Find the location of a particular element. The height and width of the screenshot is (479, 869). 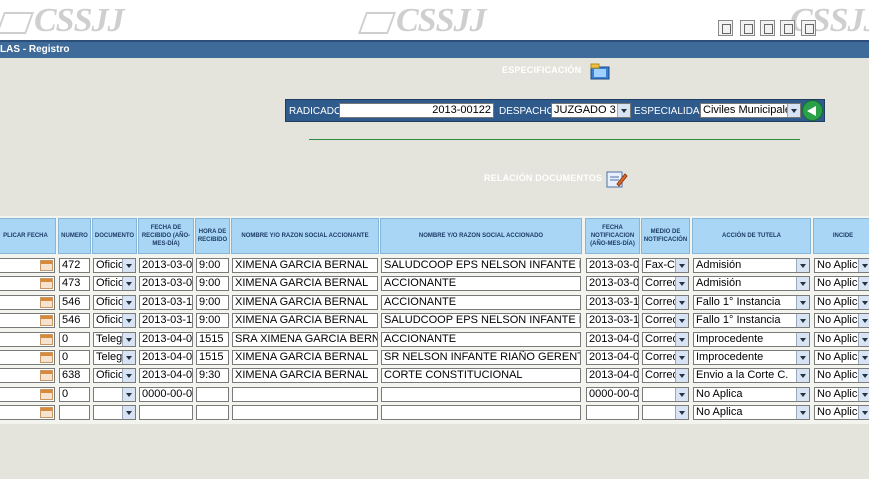

accionado-field: CORTE CONSTITUCIONAL is located at coordinates (481, 376).